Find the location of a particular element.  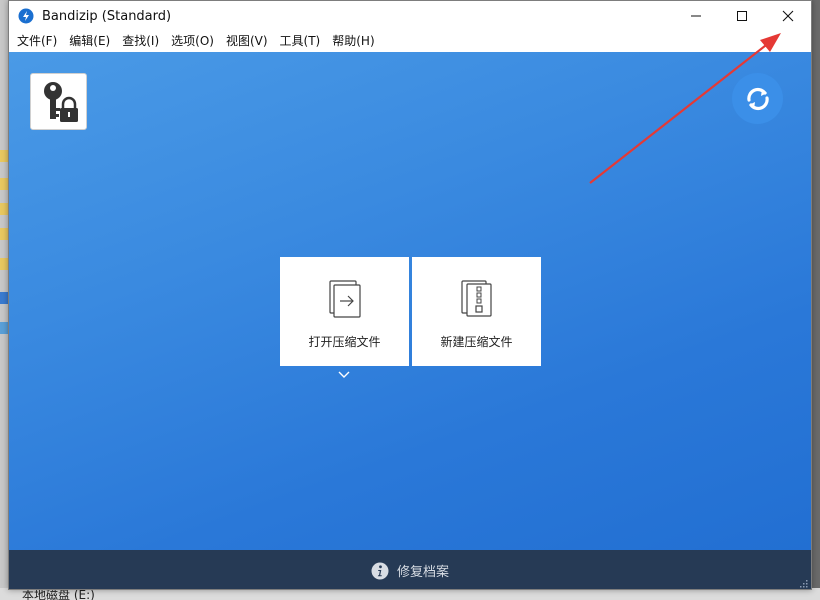

menu-options: 选项(O) is located at coordinates (192, 41).